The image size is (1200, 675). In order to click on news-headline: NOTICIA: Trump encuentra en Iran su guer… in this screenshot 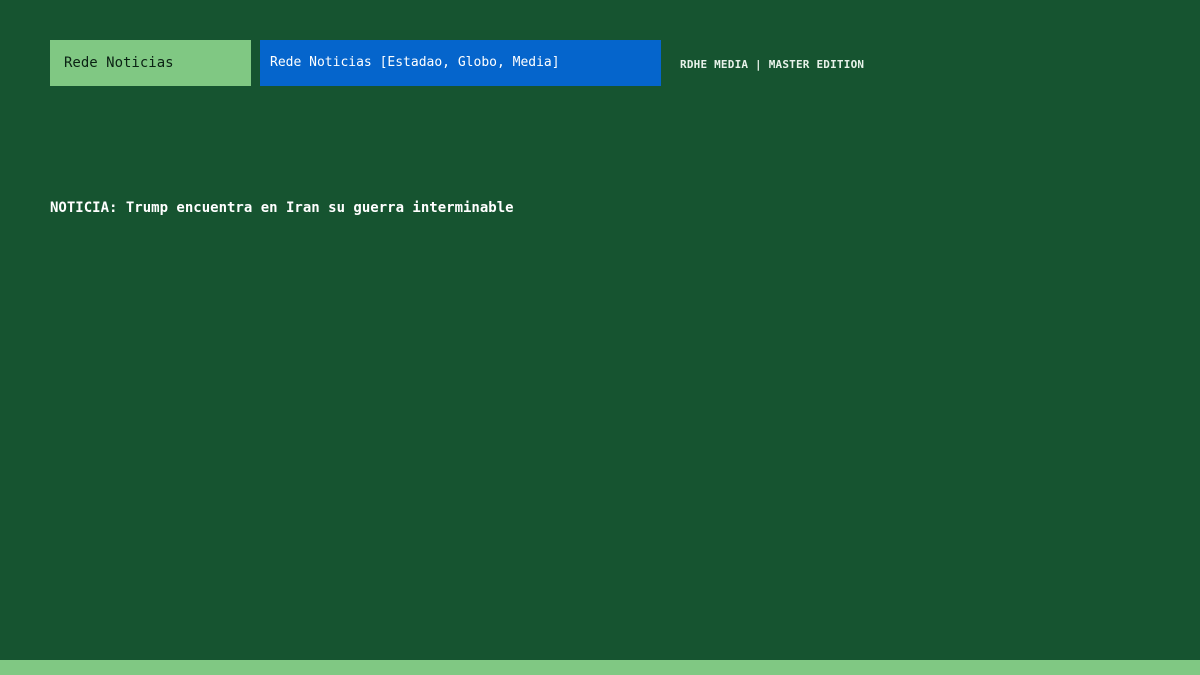, I will do `click(282, 208)`.